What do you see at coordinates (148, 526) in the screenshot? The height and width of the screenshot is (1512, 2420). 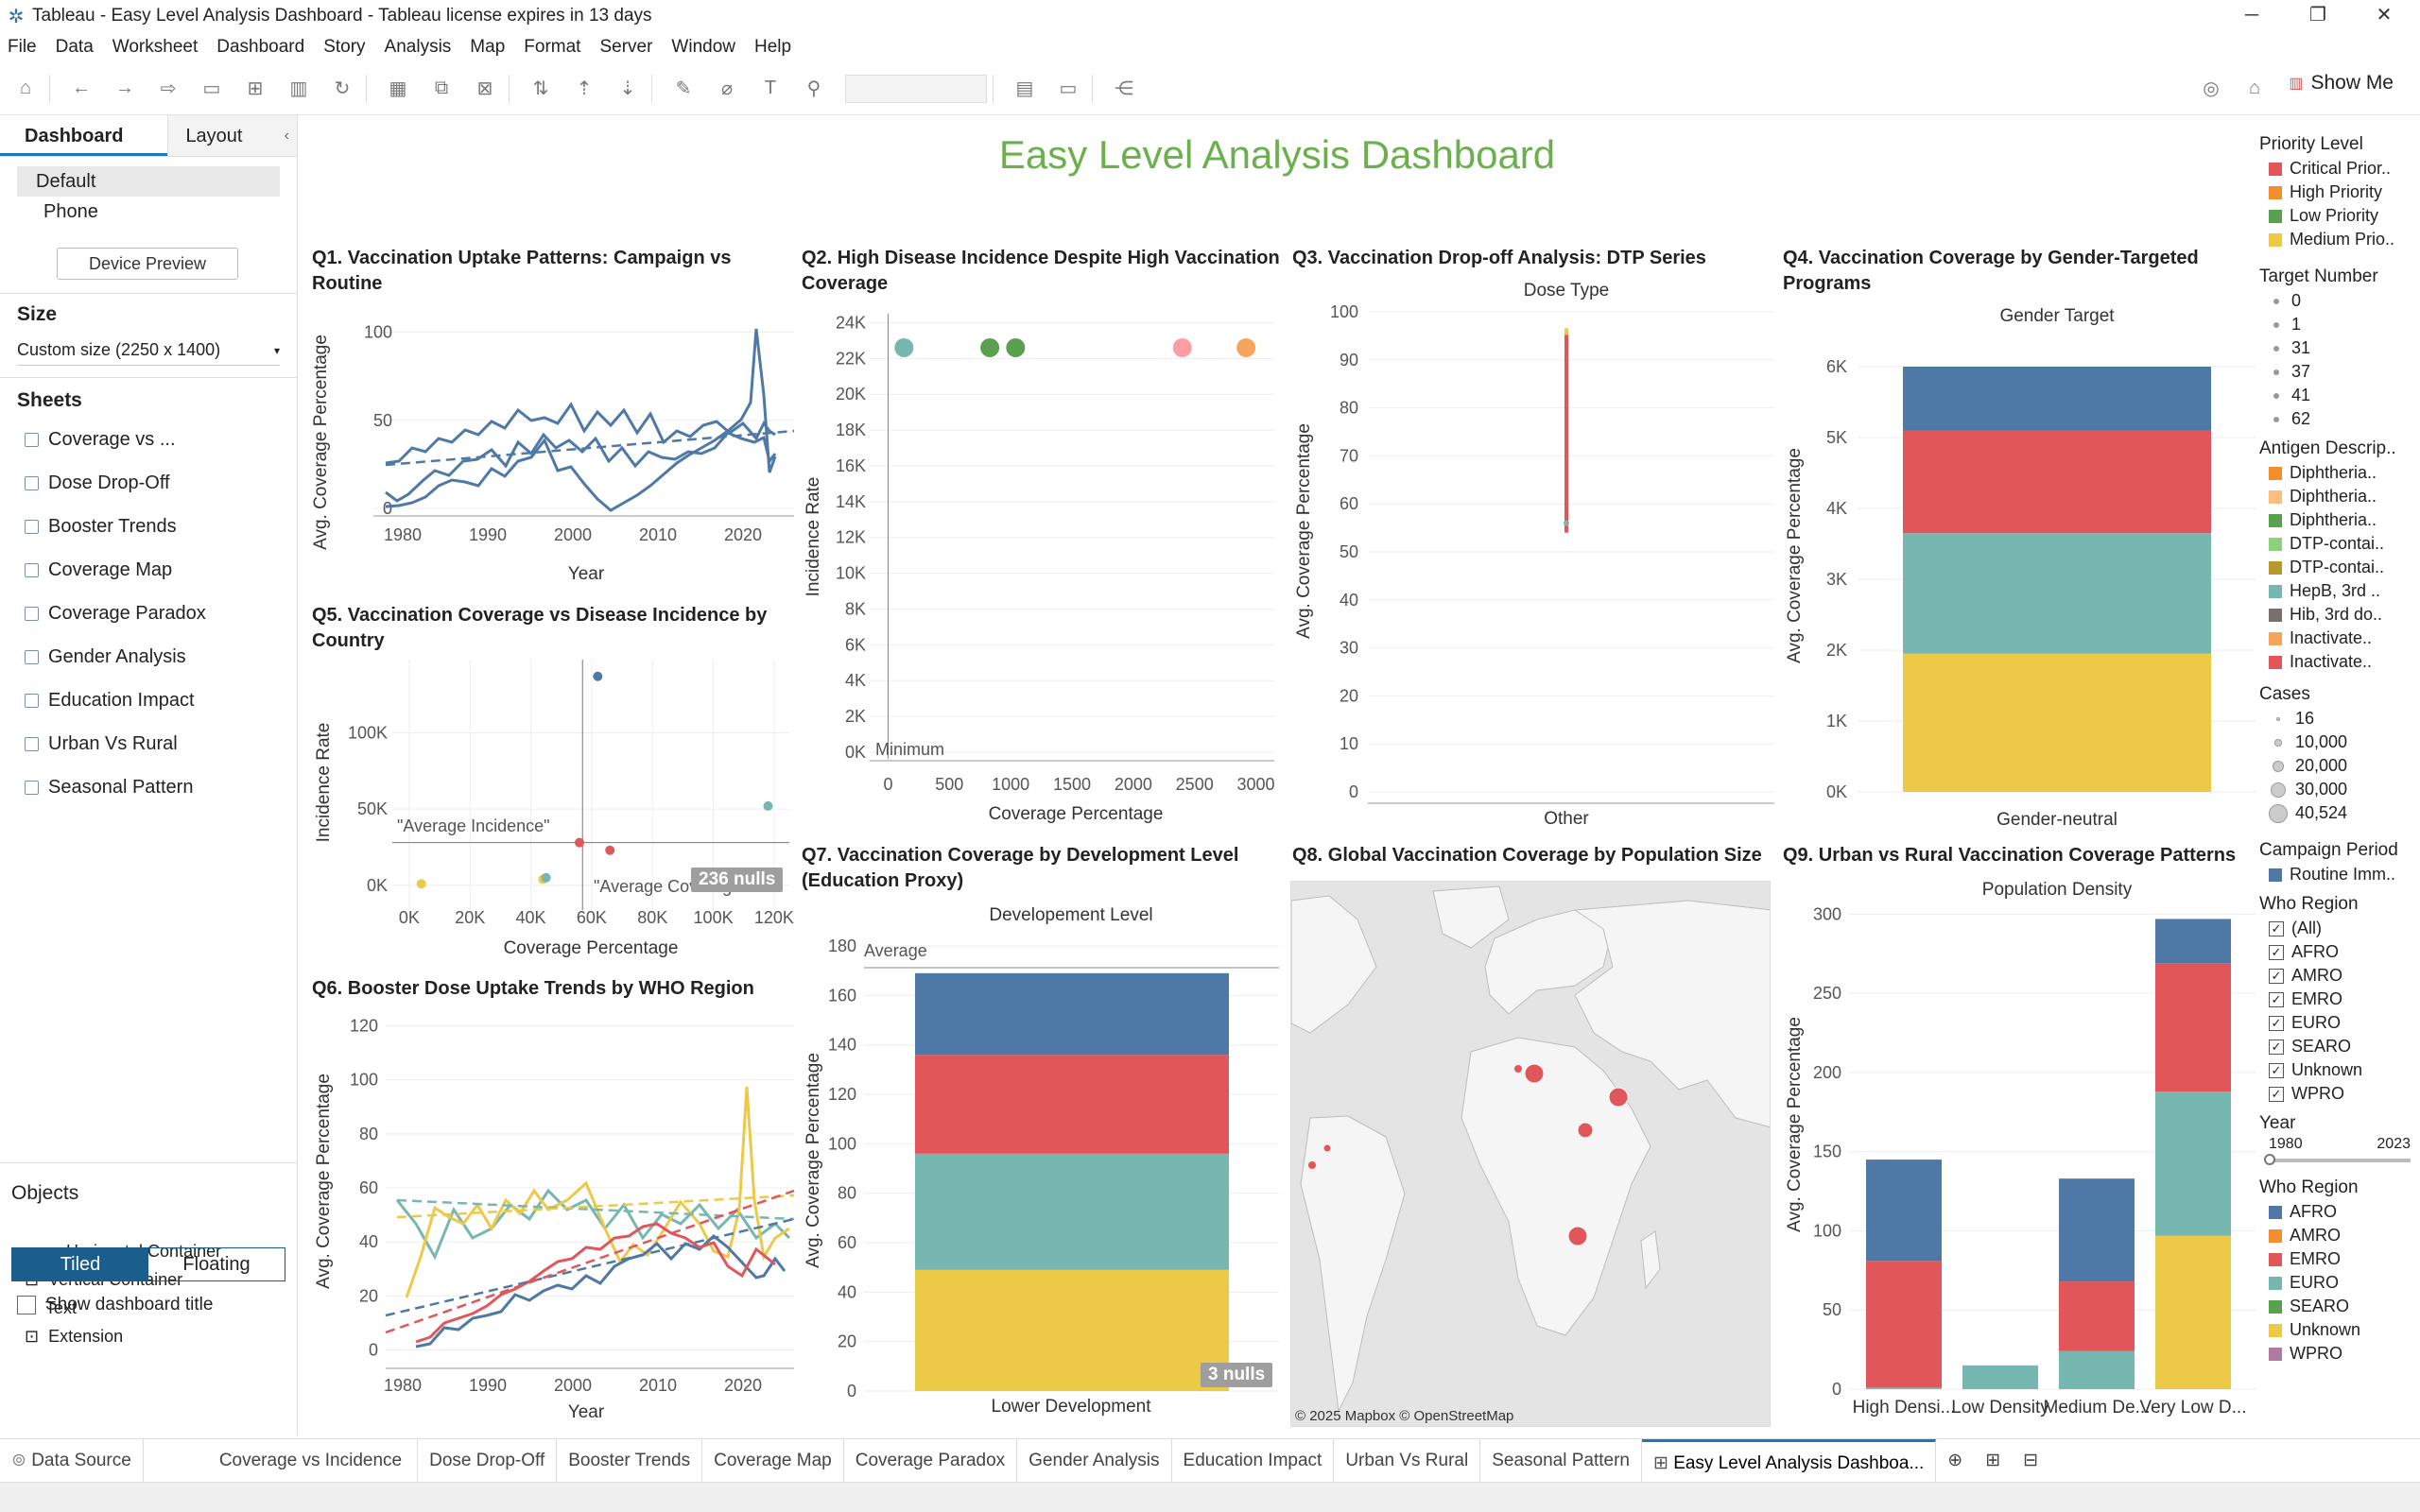 I see `sheet-item: Booster Trends` at bounding box center [148, 526].